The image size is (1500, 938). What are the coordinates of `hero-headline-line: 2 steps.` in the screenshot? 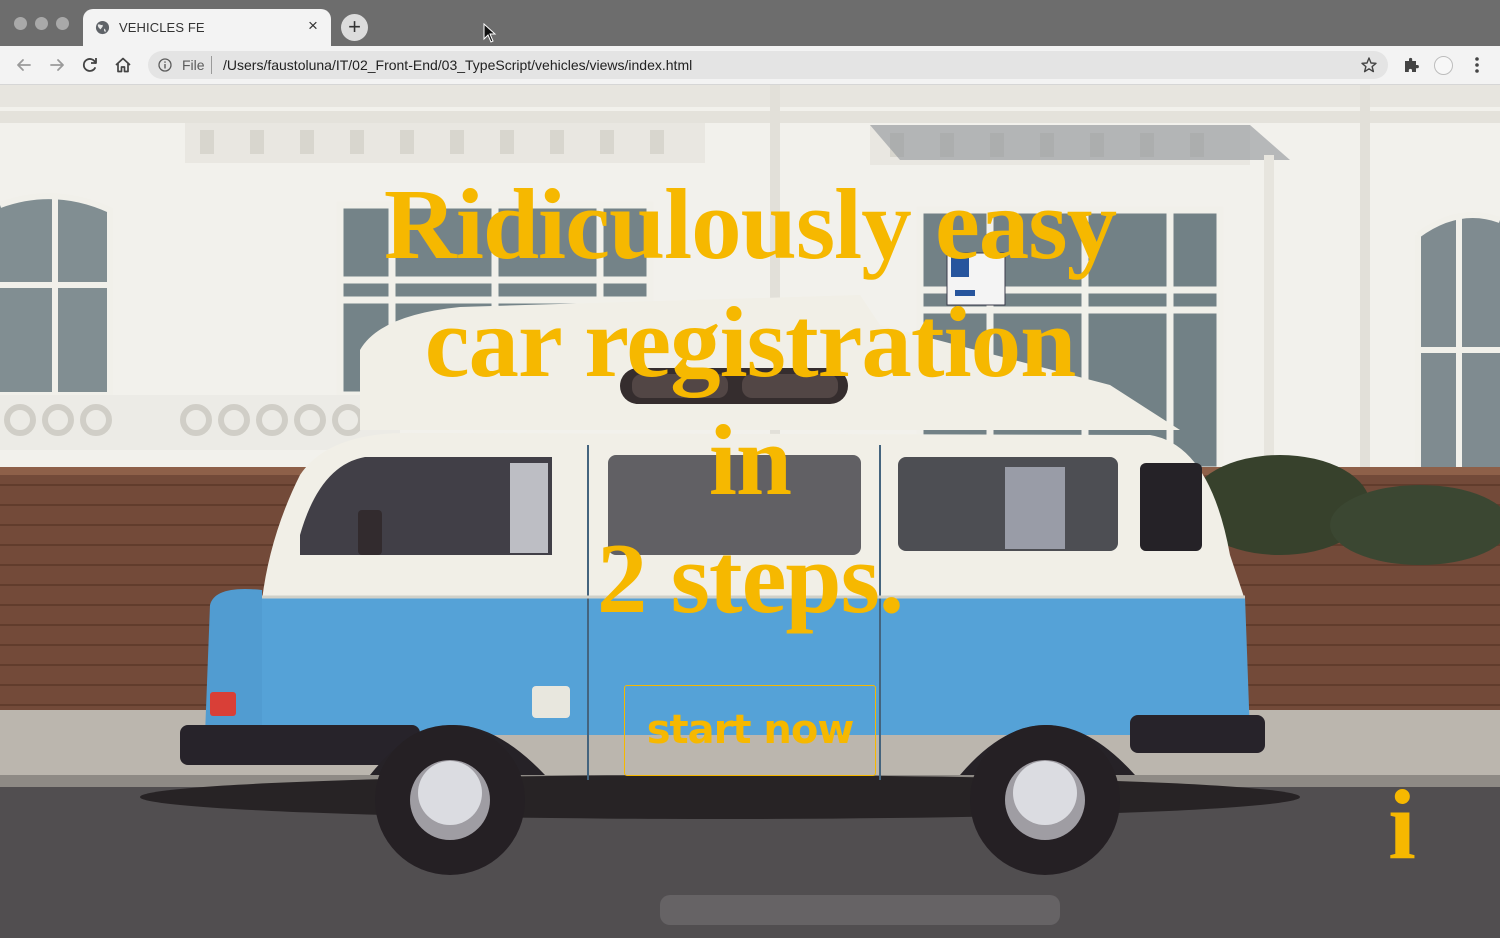 It's located at (750, 578).